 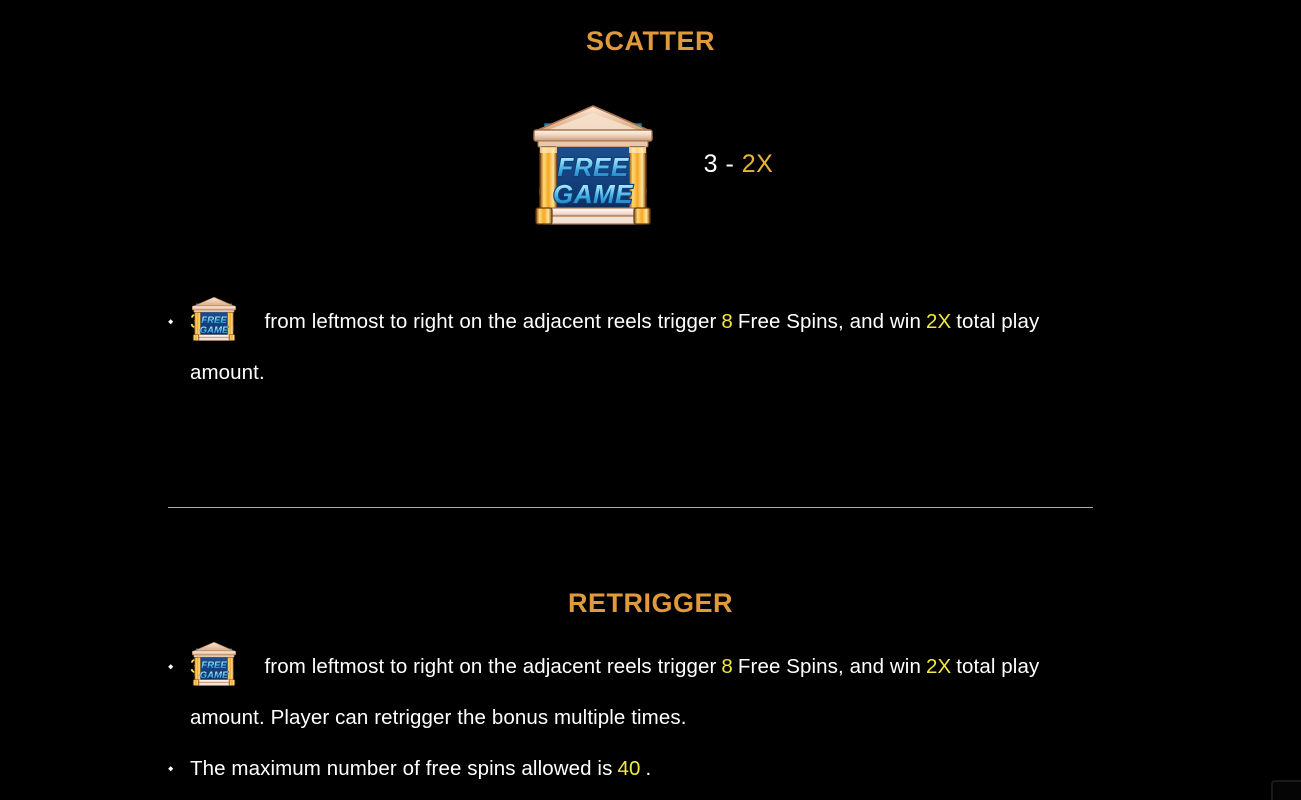 I want to click on scatter-count: 3, so click(x=711, y=163).